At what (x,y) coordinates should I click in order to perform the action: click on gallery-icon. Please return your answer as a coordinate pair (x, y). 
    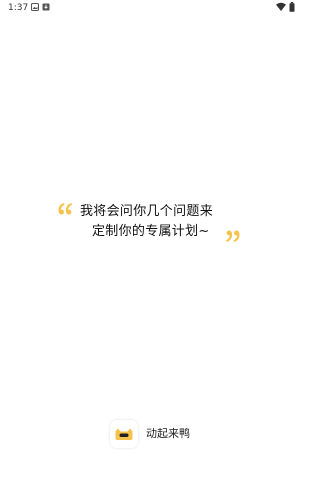
    Looking at the image, I should click on (35, 7).